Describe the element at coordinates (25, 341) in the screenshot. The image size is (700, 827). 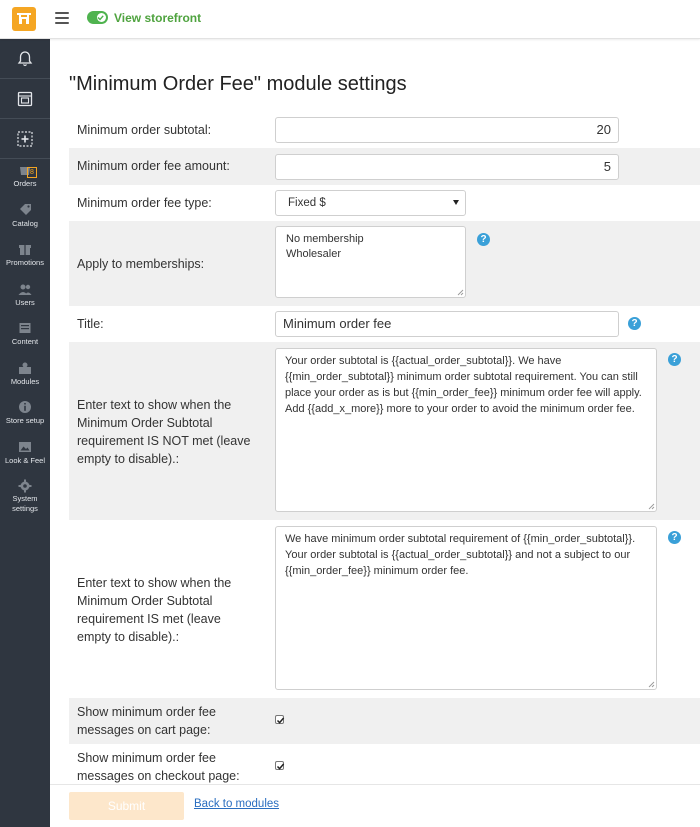
I see `sidebar-item-label: Content` at that location.